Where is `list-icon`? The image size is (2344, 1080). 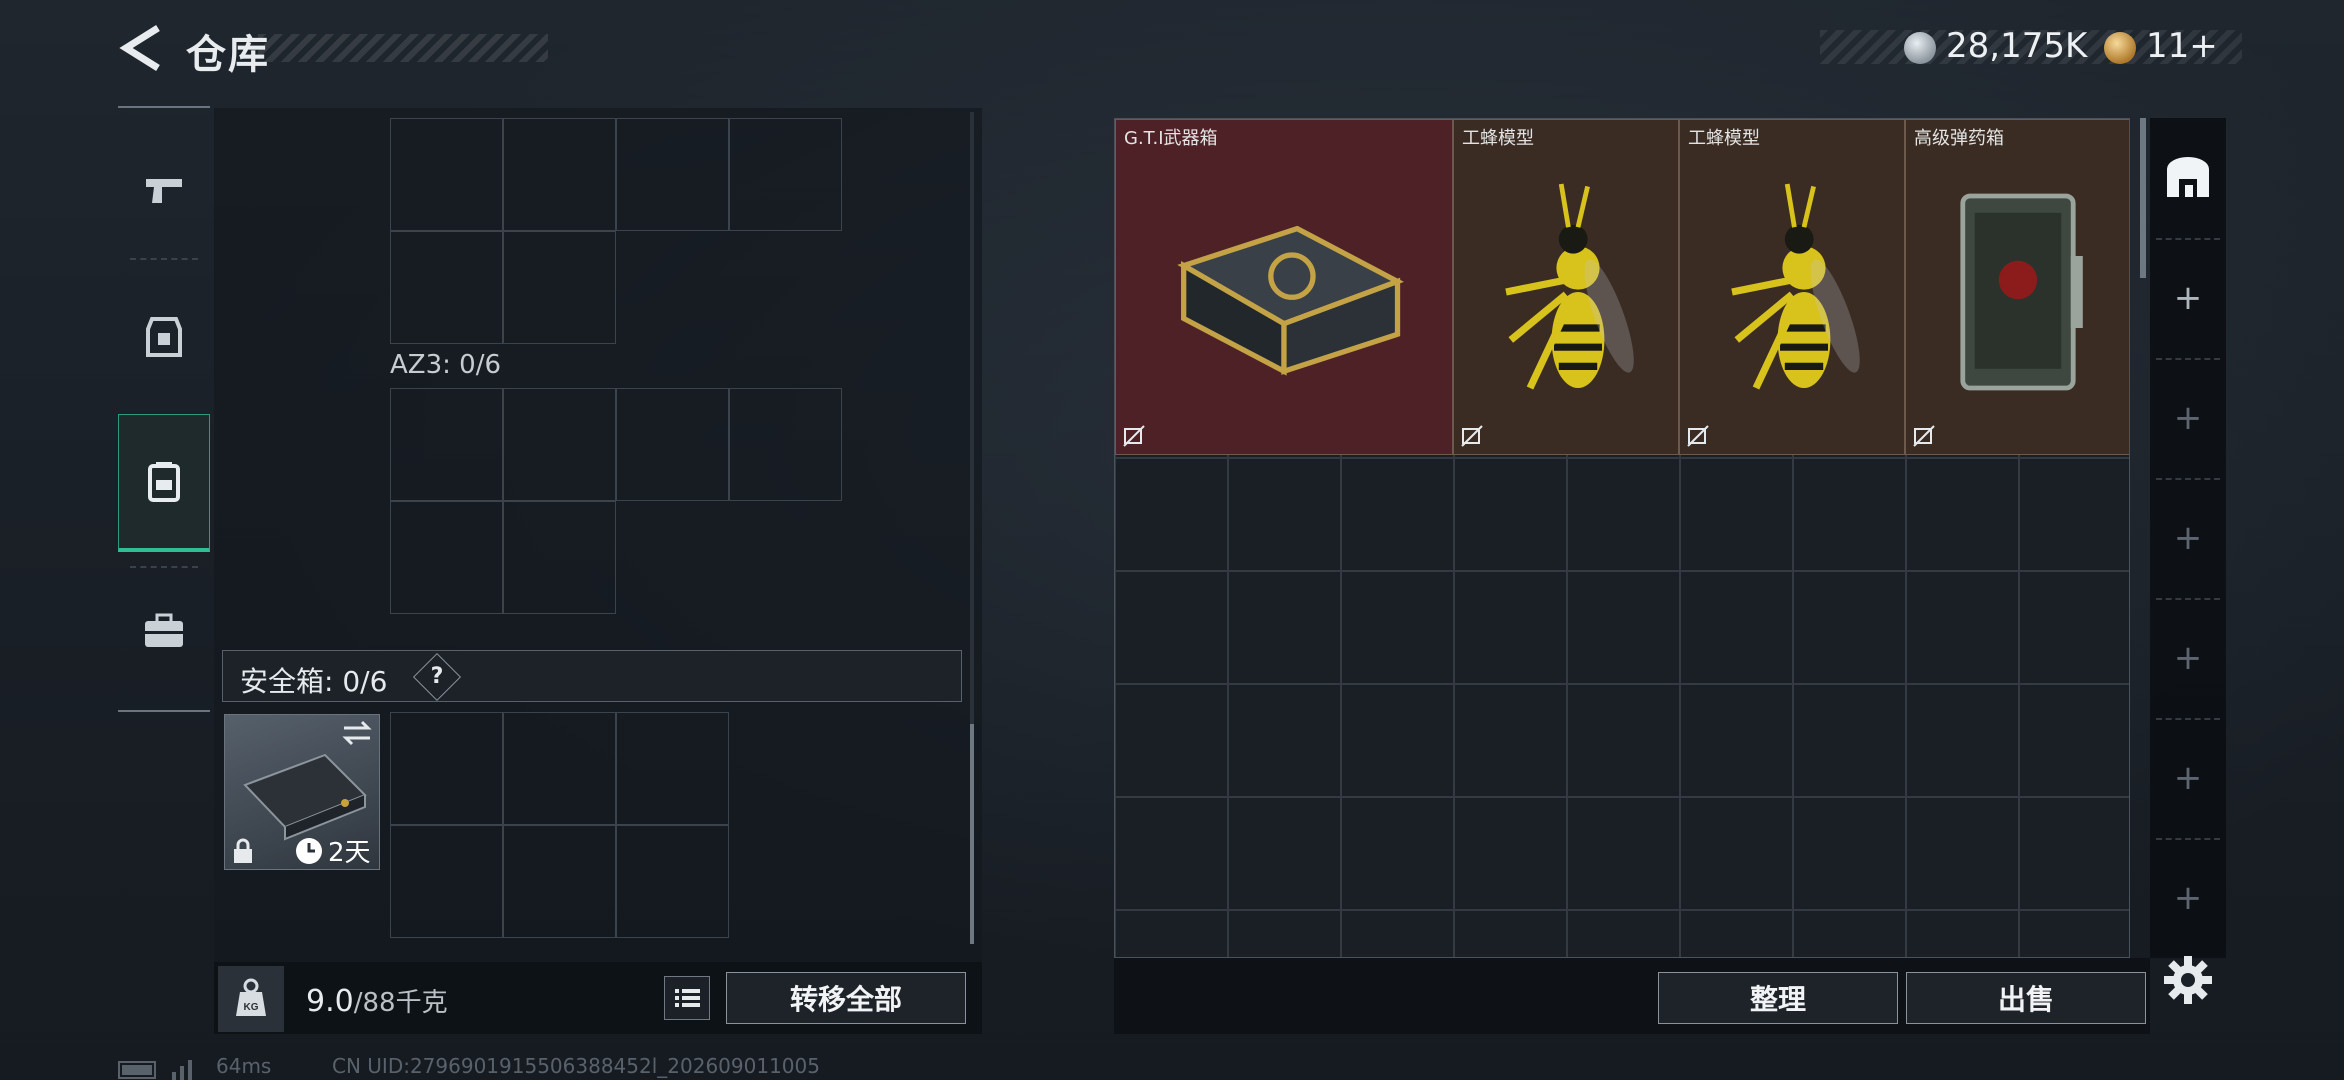
list-icon is located at coordinates (687, 998).